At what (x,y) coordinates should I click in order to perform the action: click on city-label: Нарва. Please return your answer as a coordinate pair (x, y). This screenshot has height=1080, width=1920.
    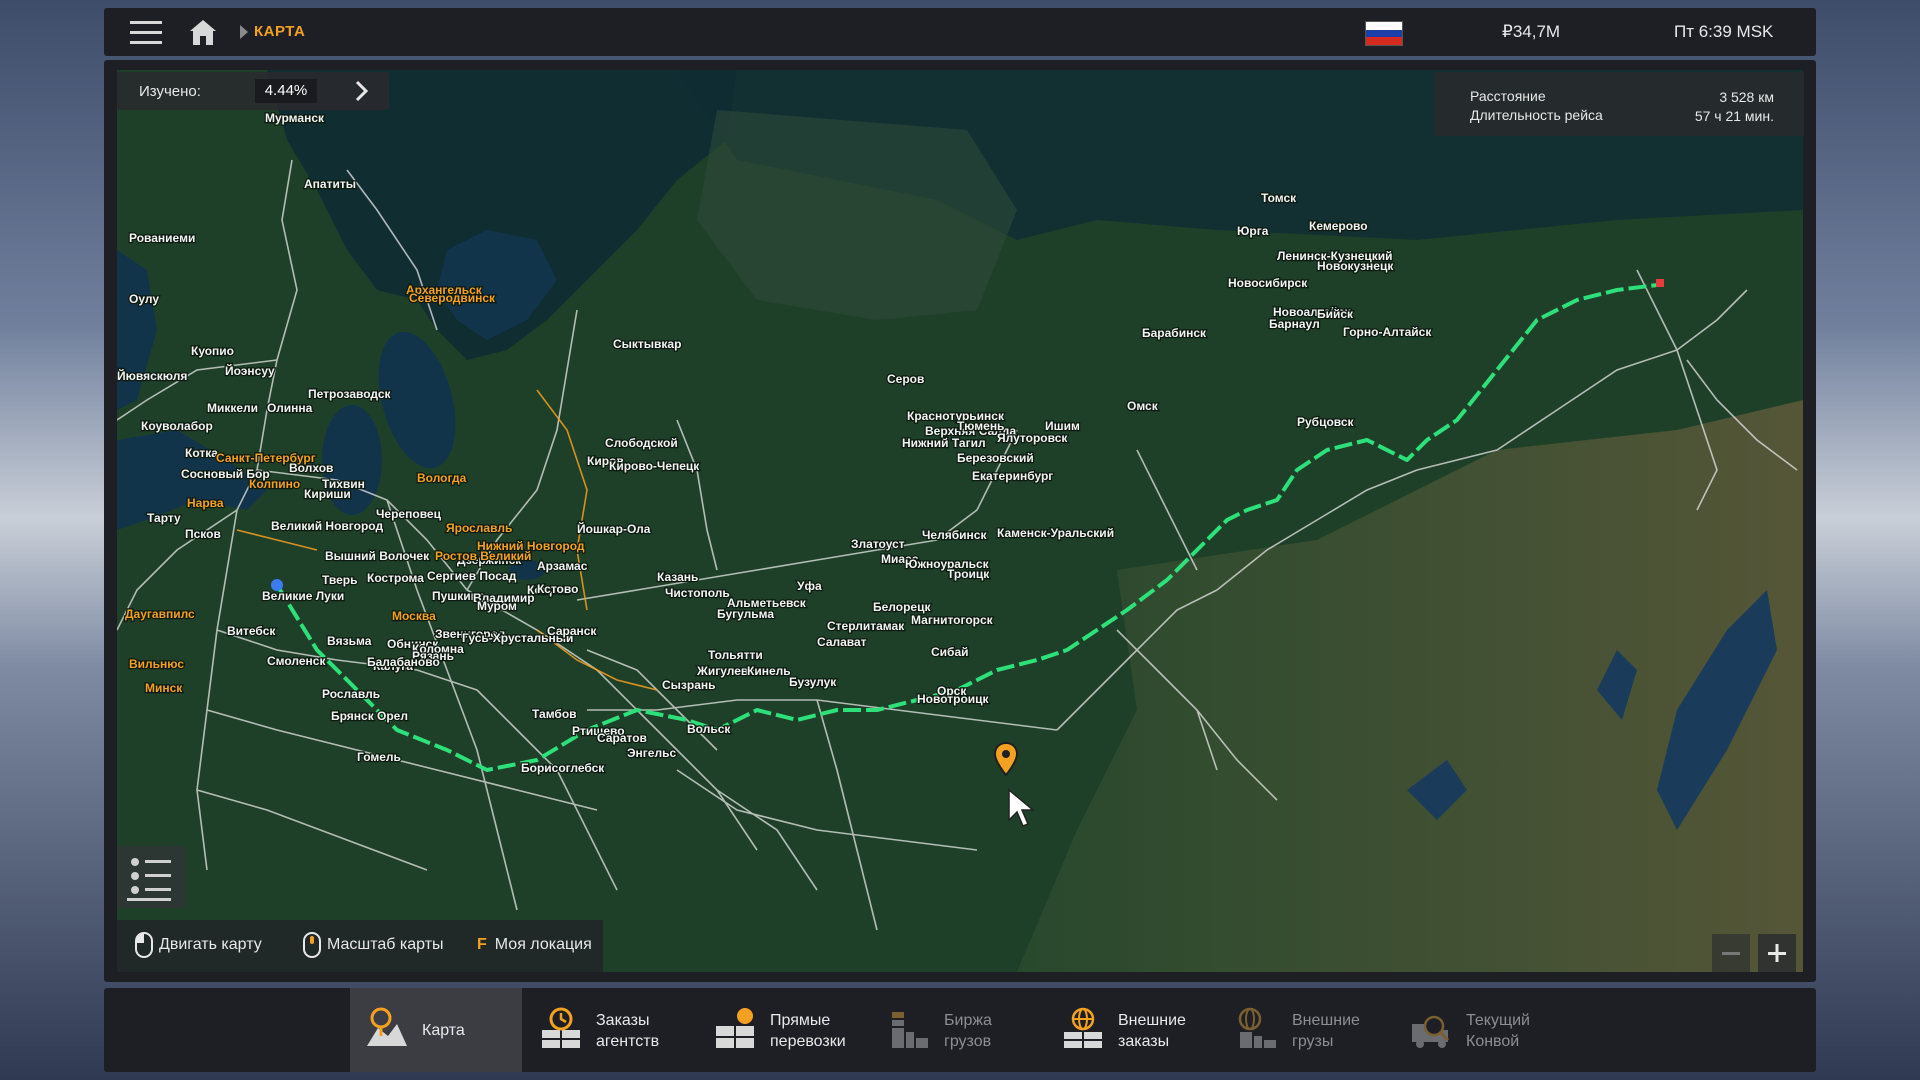
    Looking at the image, I should click on (205, 503).